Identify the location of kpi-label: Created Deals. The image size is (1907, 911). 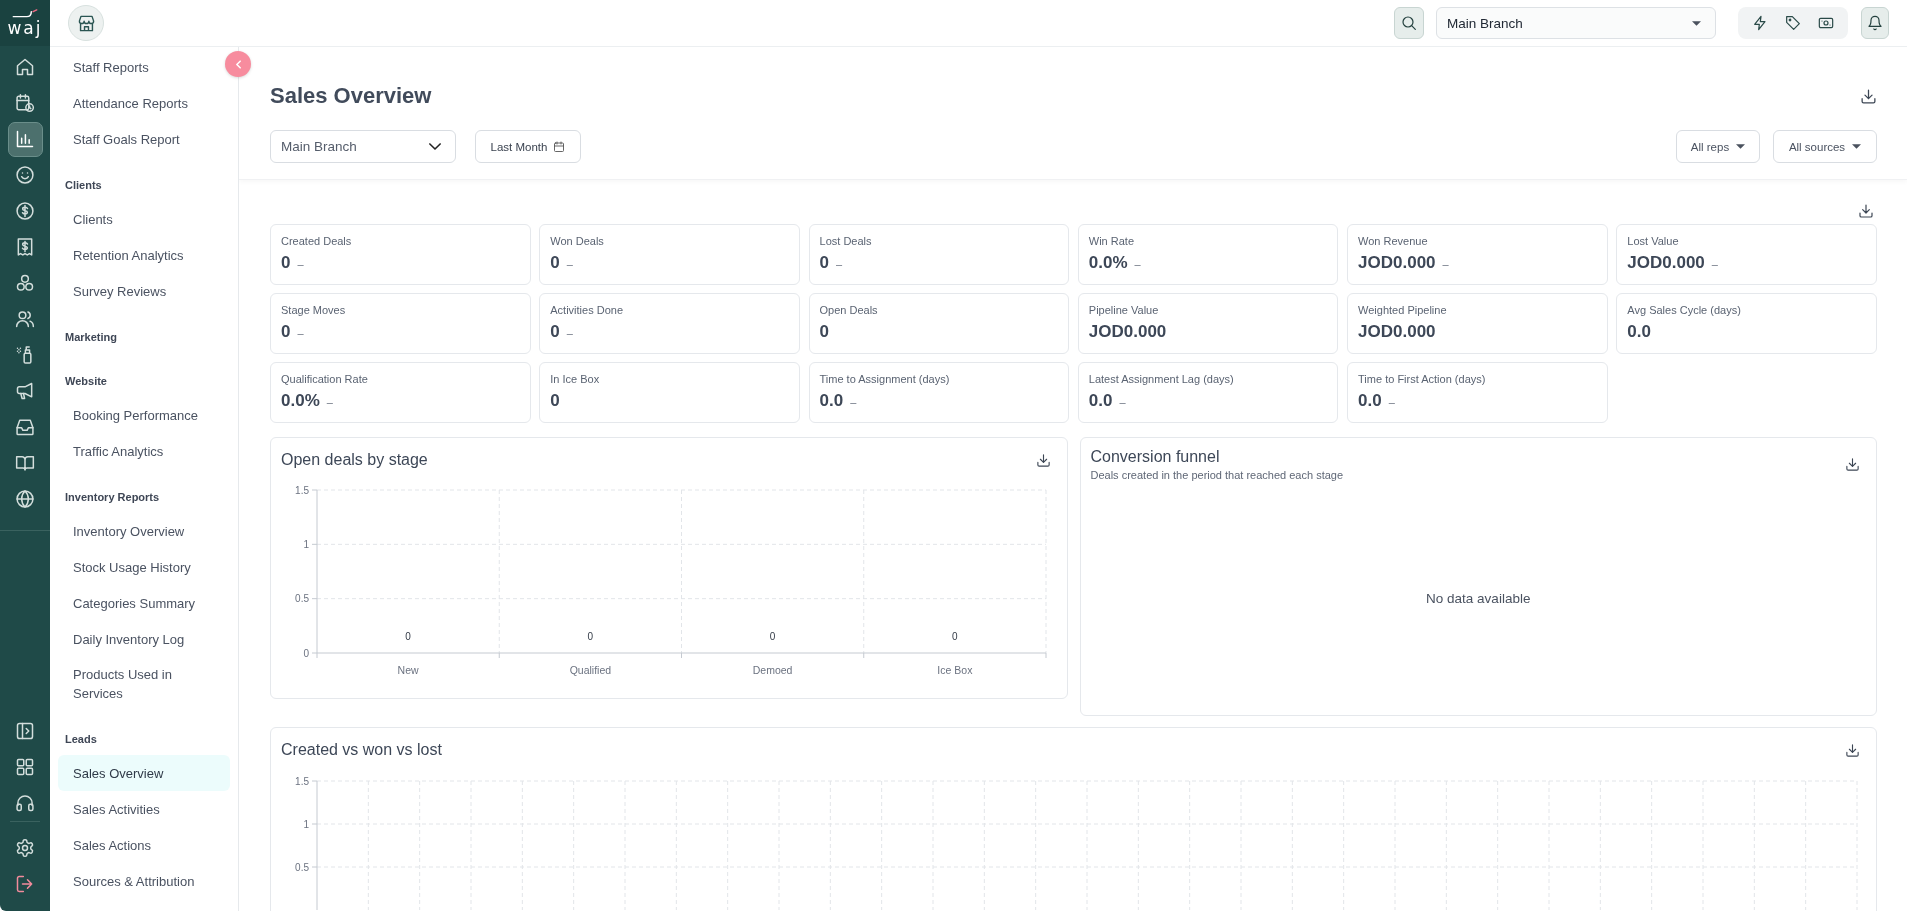
(317, 241).